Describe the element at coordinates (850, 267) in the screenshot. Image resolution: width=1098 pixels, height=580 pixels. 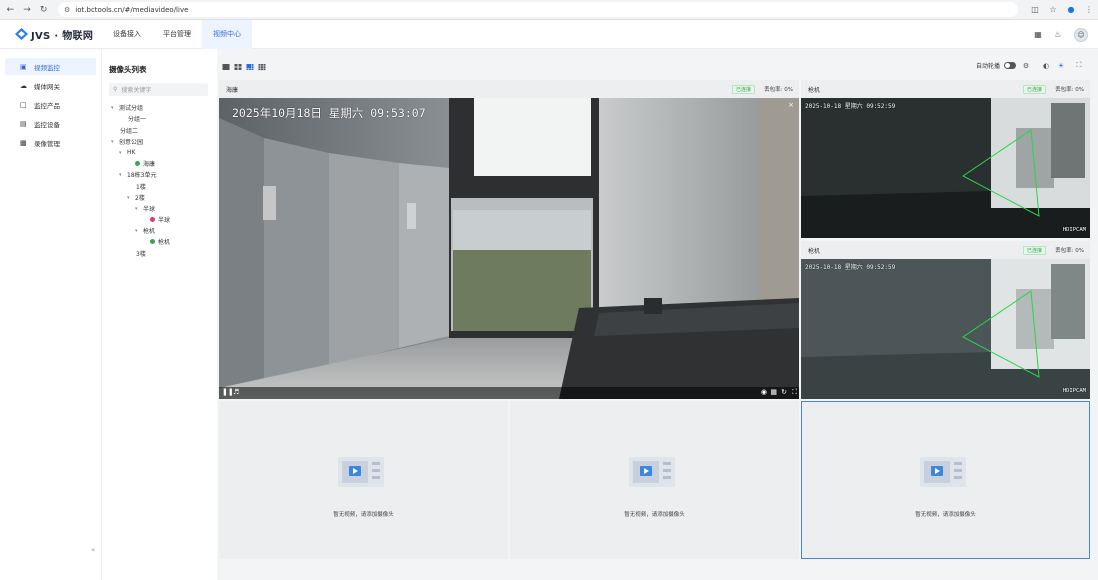
I see `osd-timestamp: 2025-10-18 星期六 09:52:59` at that location.